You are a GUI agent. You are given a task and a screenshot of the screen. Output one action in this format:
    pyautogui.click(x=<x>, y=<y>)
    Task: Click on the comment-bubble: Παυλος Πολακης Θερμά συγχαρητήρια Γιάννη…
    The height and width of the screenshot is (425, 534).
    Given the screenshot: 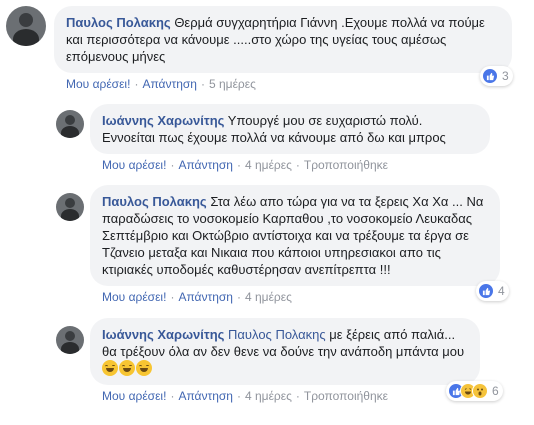 What is the action you would take?
    pyautogui.click(x=283, y=39)
    